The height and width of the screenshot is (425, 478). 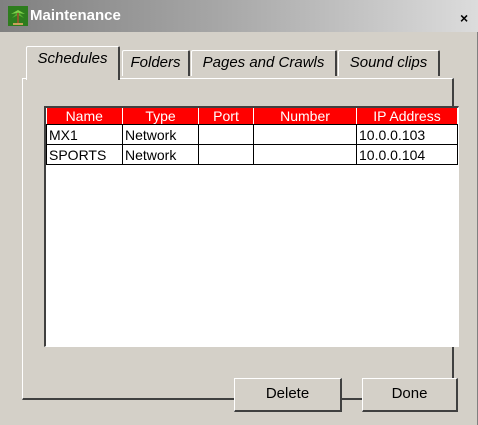 I want to click on cell-ip-address: 10.0.0.103, so click(x=407, y=134).